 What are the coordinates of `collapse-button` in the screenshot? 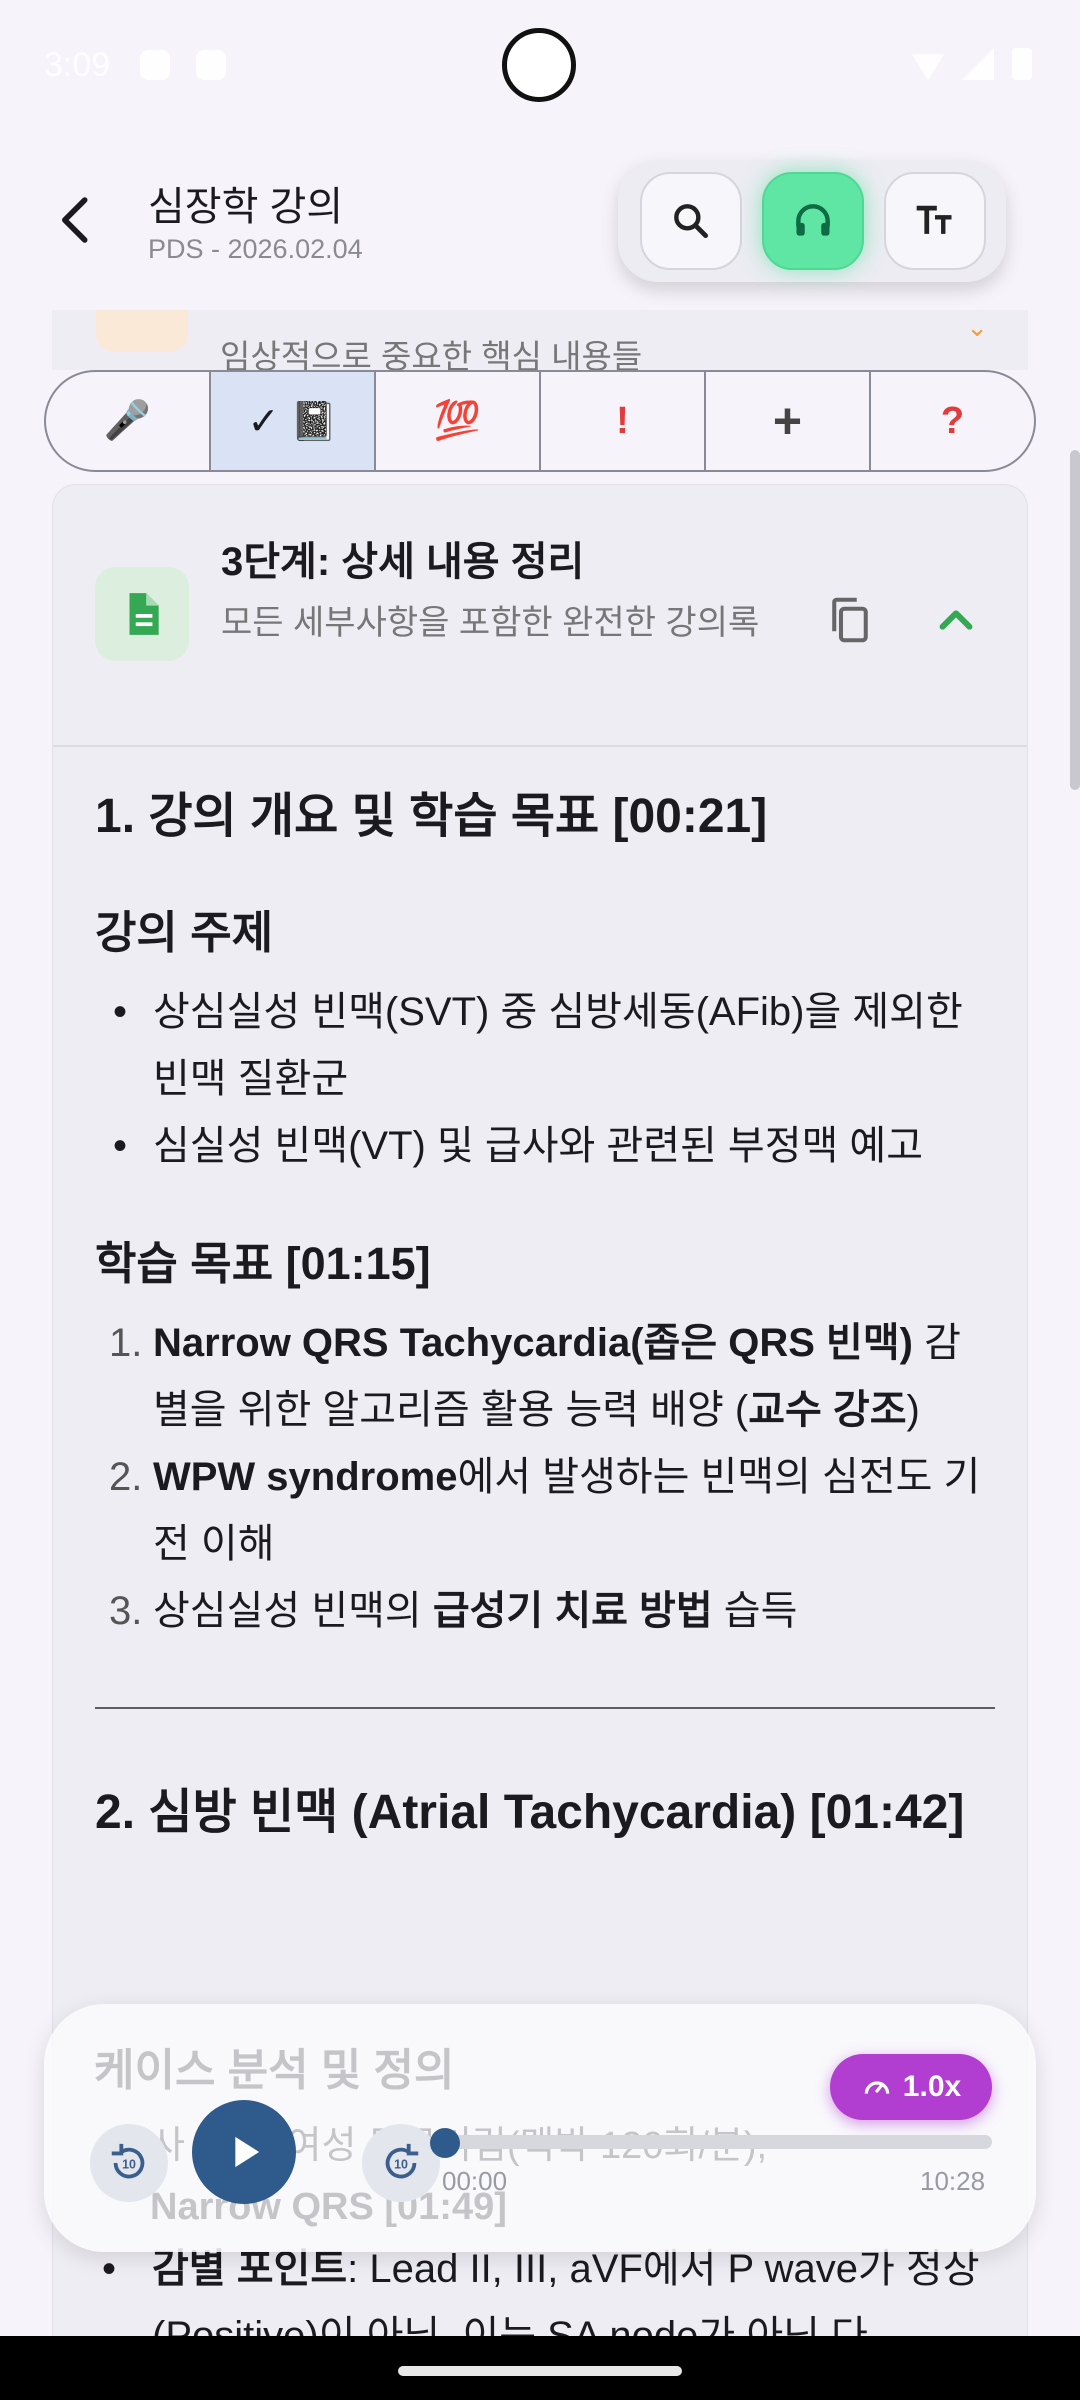 It's located at (956, 620).